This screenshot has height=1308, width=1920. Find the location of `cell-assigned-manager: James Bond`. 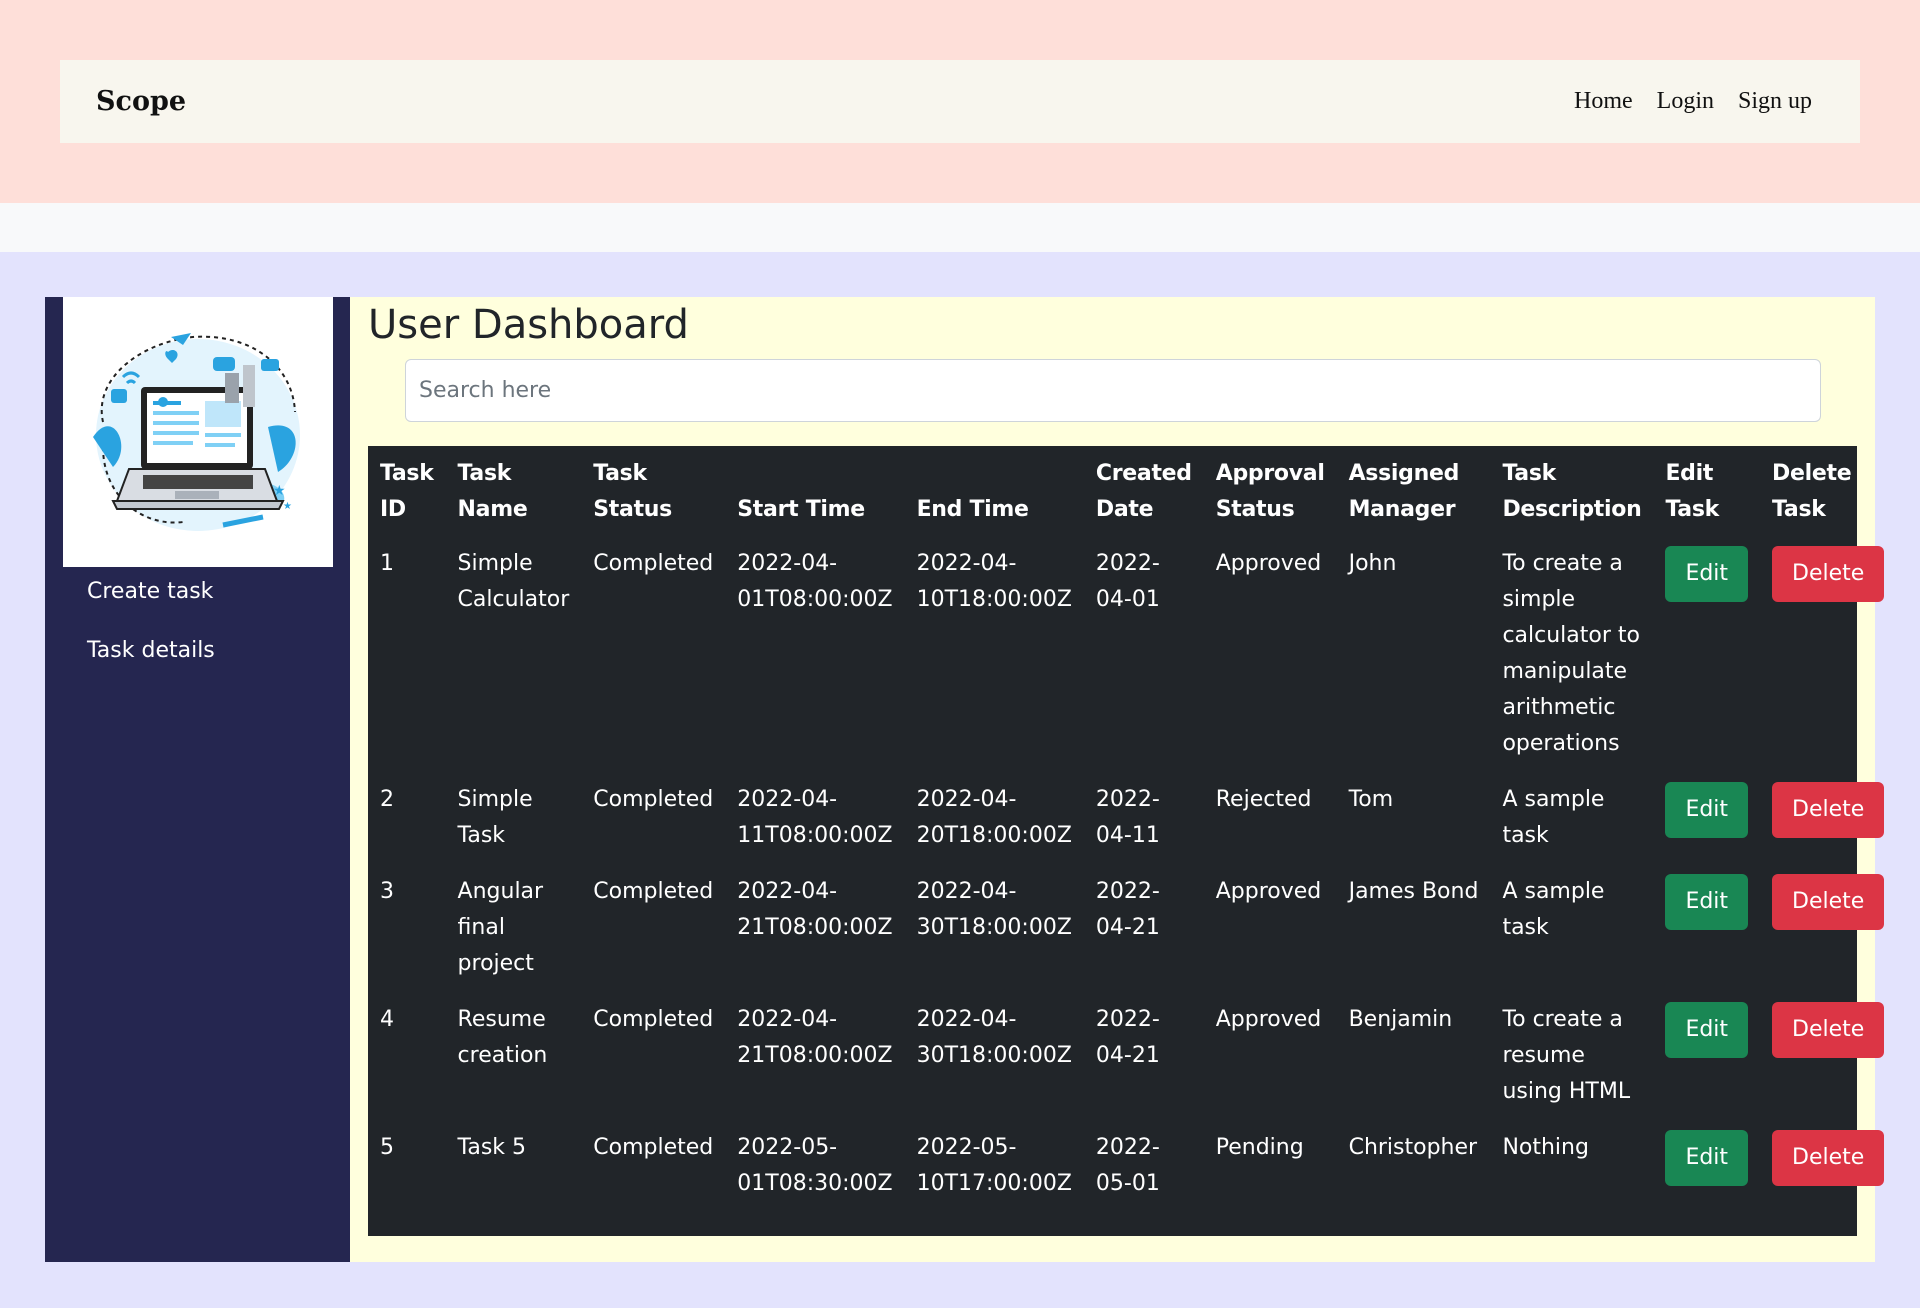

cell-assigned-manager: James Bond is located at coordinates (1413, 891).